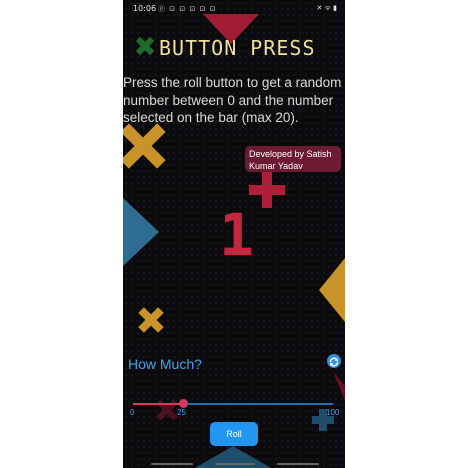  Describe the element at coordinates (183, 403) in the screenshot. I see `slider-thumb` at that location.